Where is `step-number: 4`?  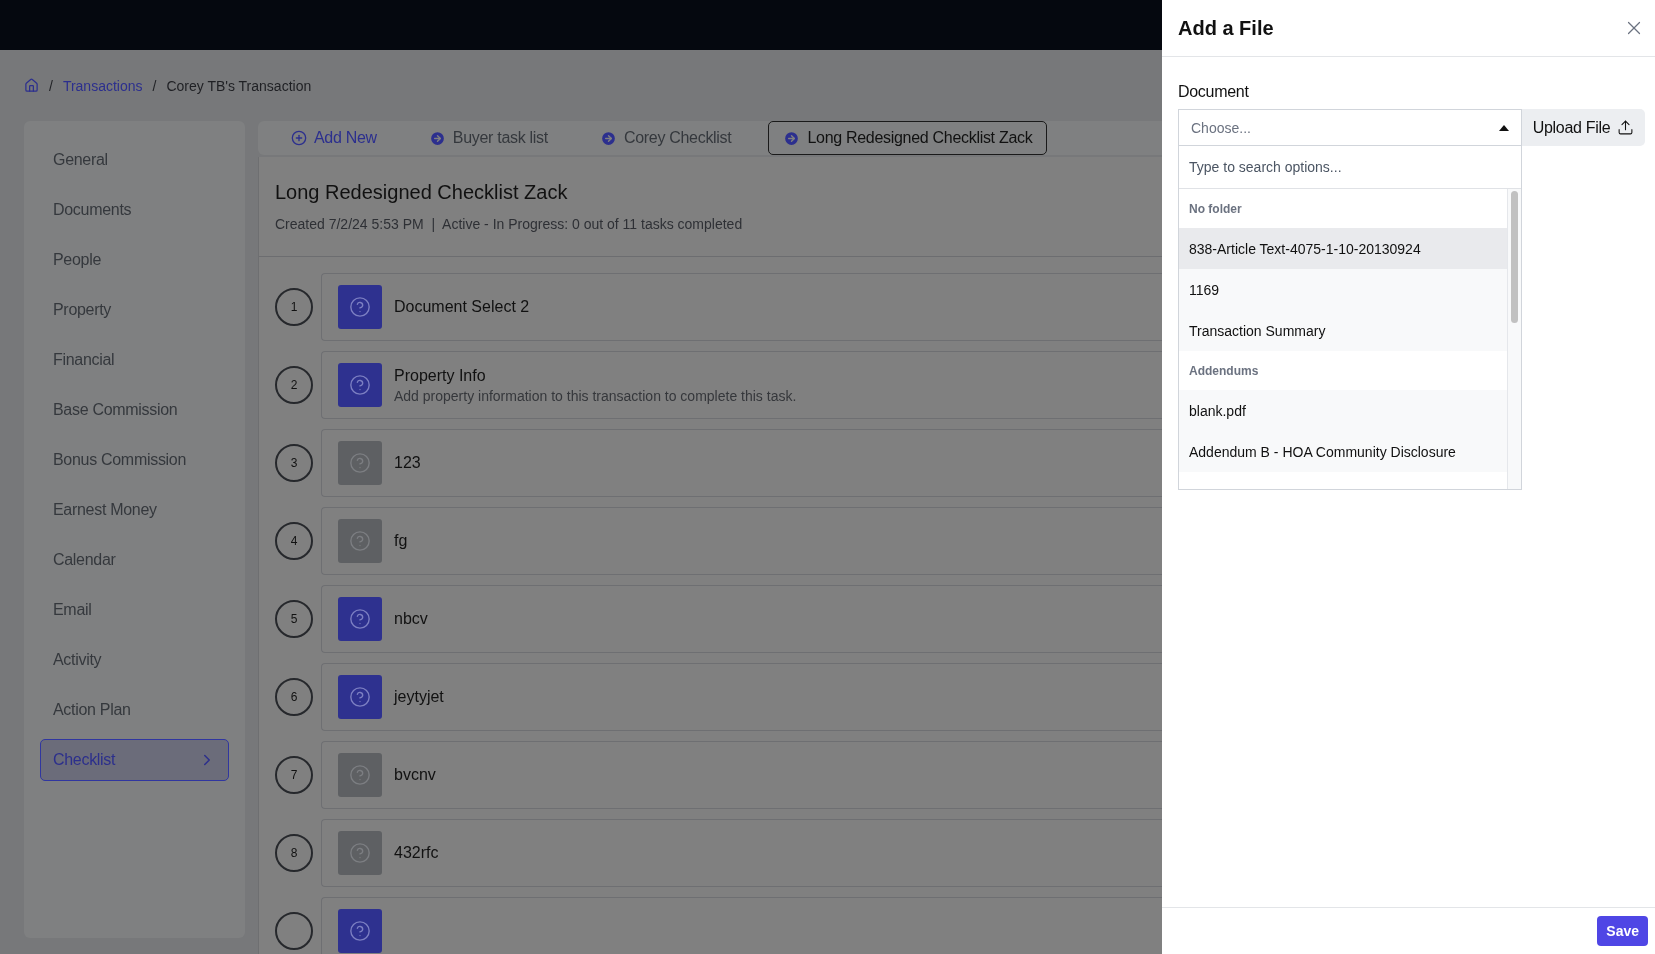 step-number: 4 is located at coordinates (294, 541).